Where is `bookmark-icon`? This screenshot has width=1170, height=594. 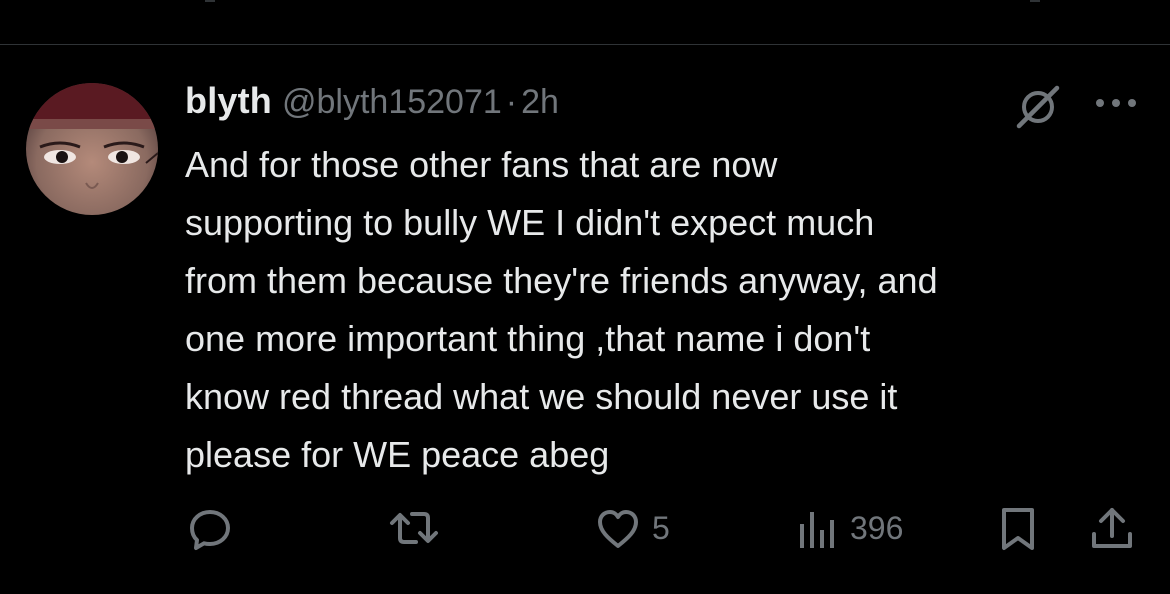 bookmark-icon is located at coordinates (1018, 528).